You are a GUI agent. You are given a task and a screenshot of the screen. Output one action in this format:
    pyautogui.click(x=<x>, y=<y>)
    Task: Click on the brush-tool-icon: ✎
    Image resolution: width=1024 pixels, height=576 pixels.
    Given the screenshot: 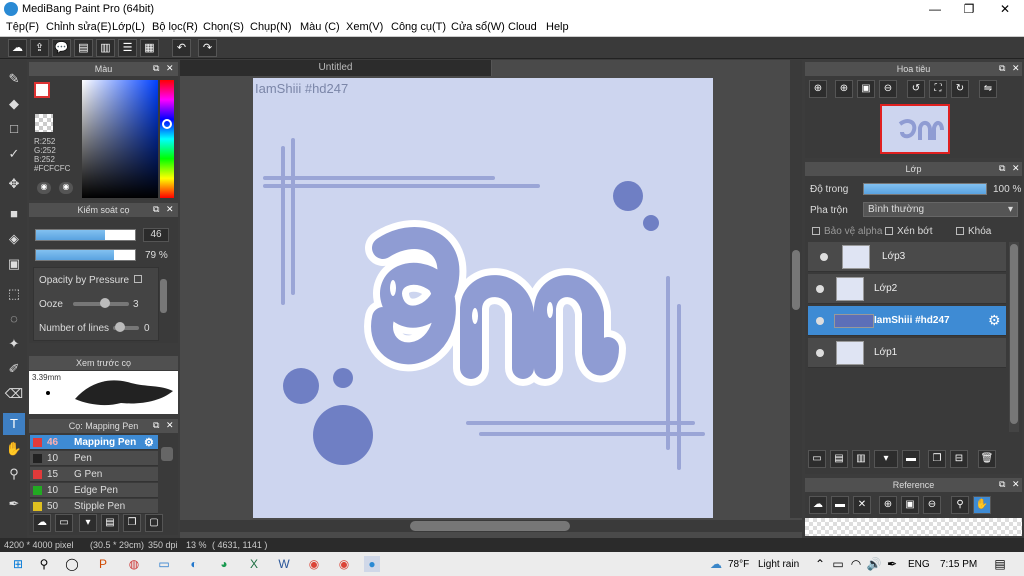 What is the action you would take?
    pyautogui.click(x=14, y=79)
    